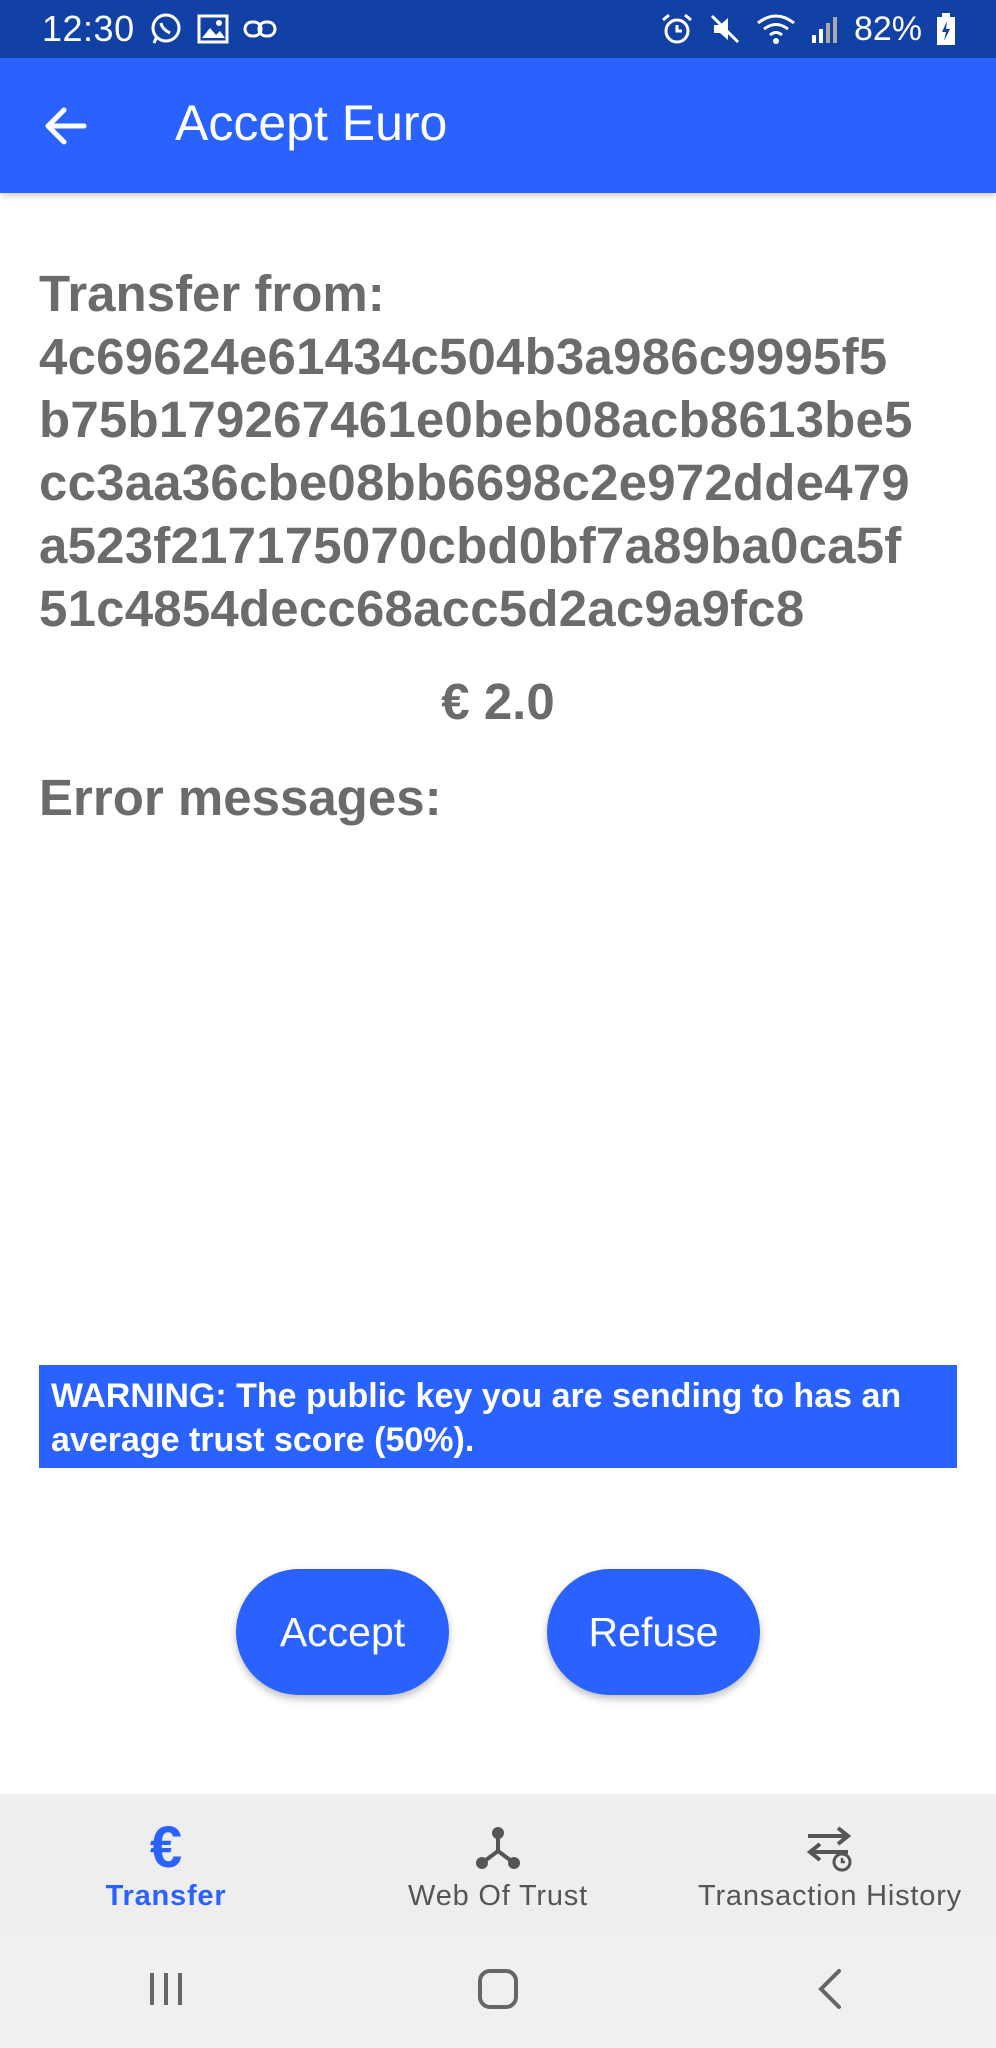 The width and height of the screenshot is (996, 2048). I want to click on euro-icon: €, so click(166, 1847).